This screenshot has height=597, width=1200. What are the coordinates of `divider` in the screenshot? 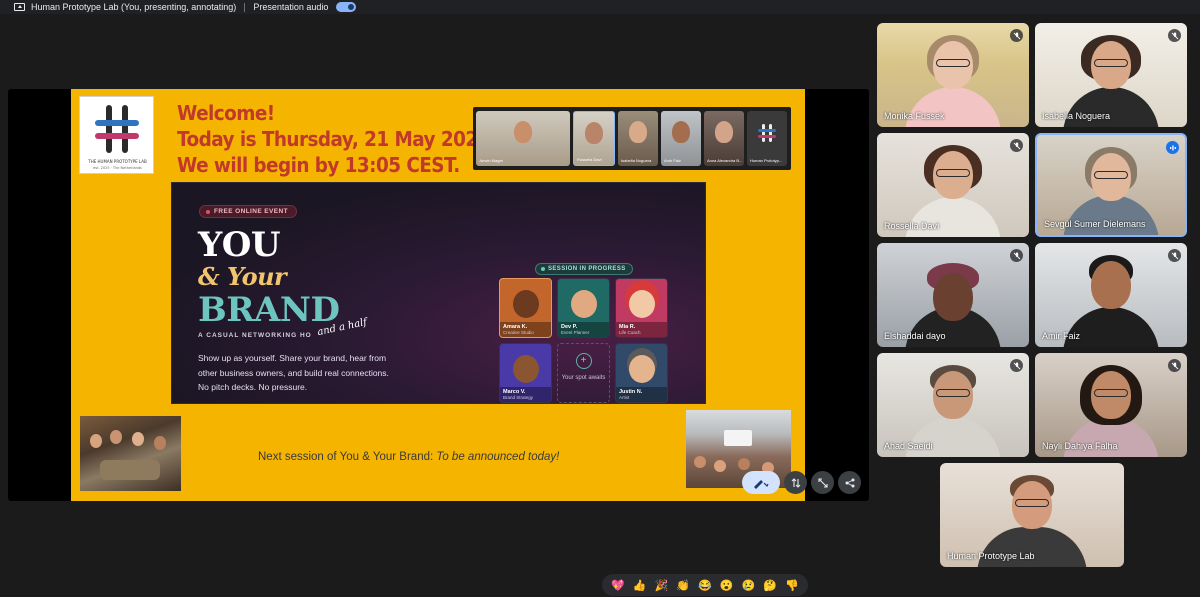 It's located at (245, 7).